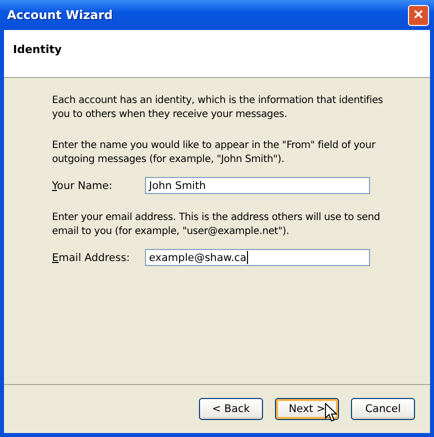 This screenshot has height=437, width=434. What do you see at coordinates (418, 15) in the screenshot?
I see `close-button: ✕` at bounding box center [418, 15].